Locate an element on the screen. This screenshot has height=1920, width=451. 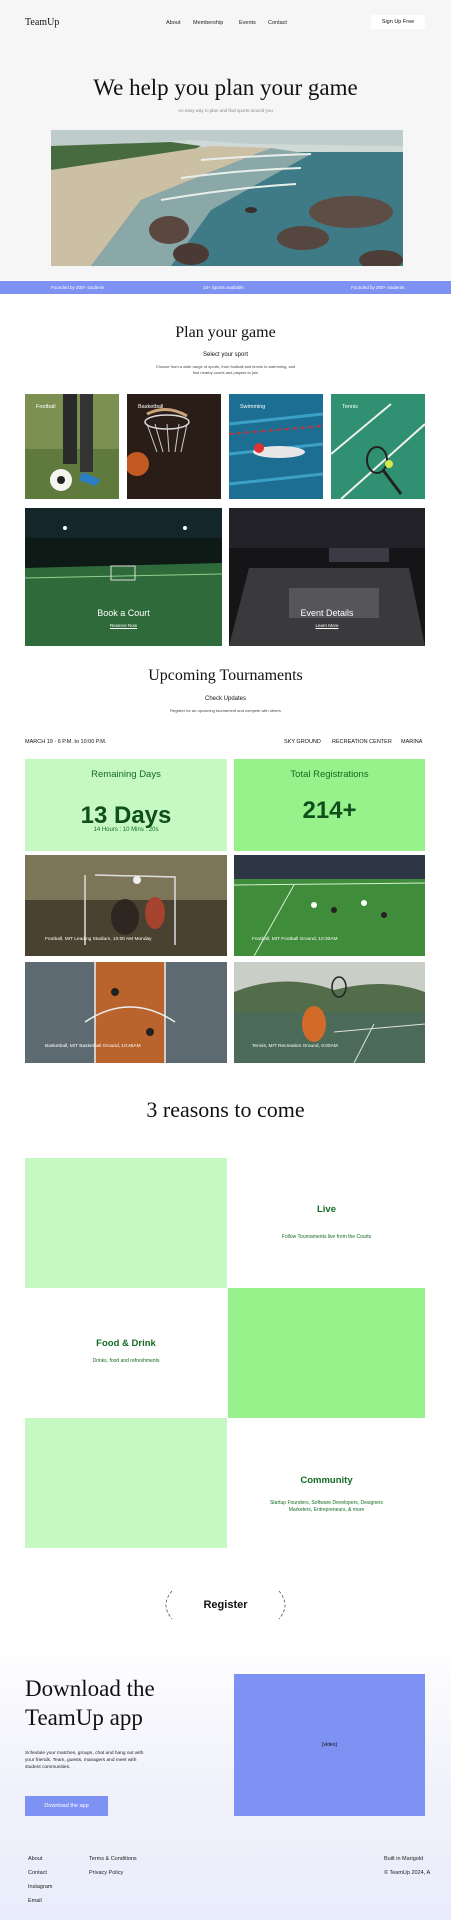
download-app-button: Download the app is located at coordinates (66, 1806).